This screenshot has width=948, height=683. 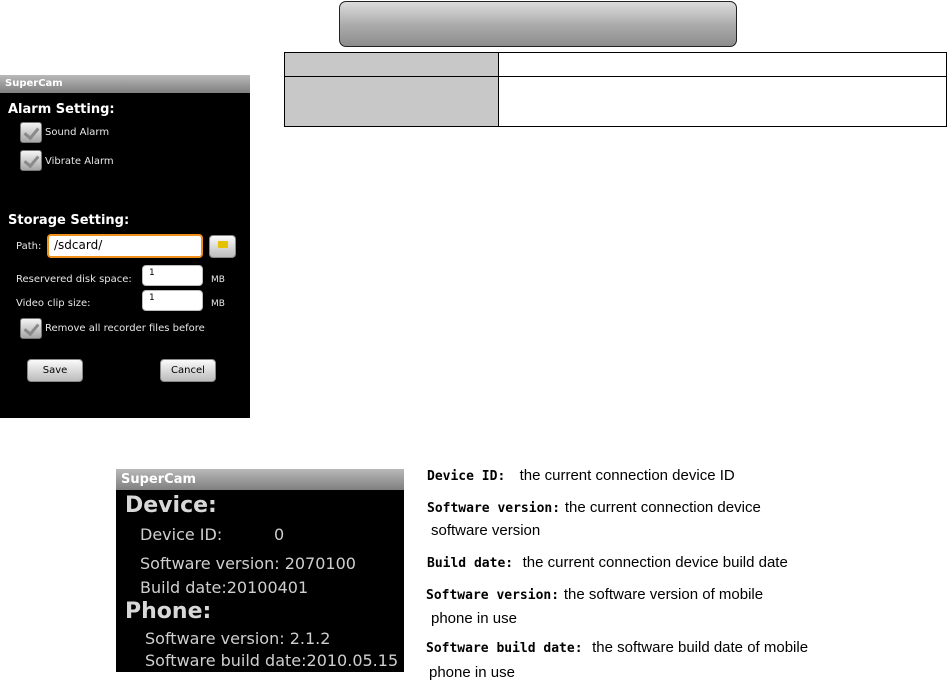 What do you see at coordinates (31, 160) in the screenshot?
I see `vibrate-alarm-checkbox` at bounding box center [31, 160].